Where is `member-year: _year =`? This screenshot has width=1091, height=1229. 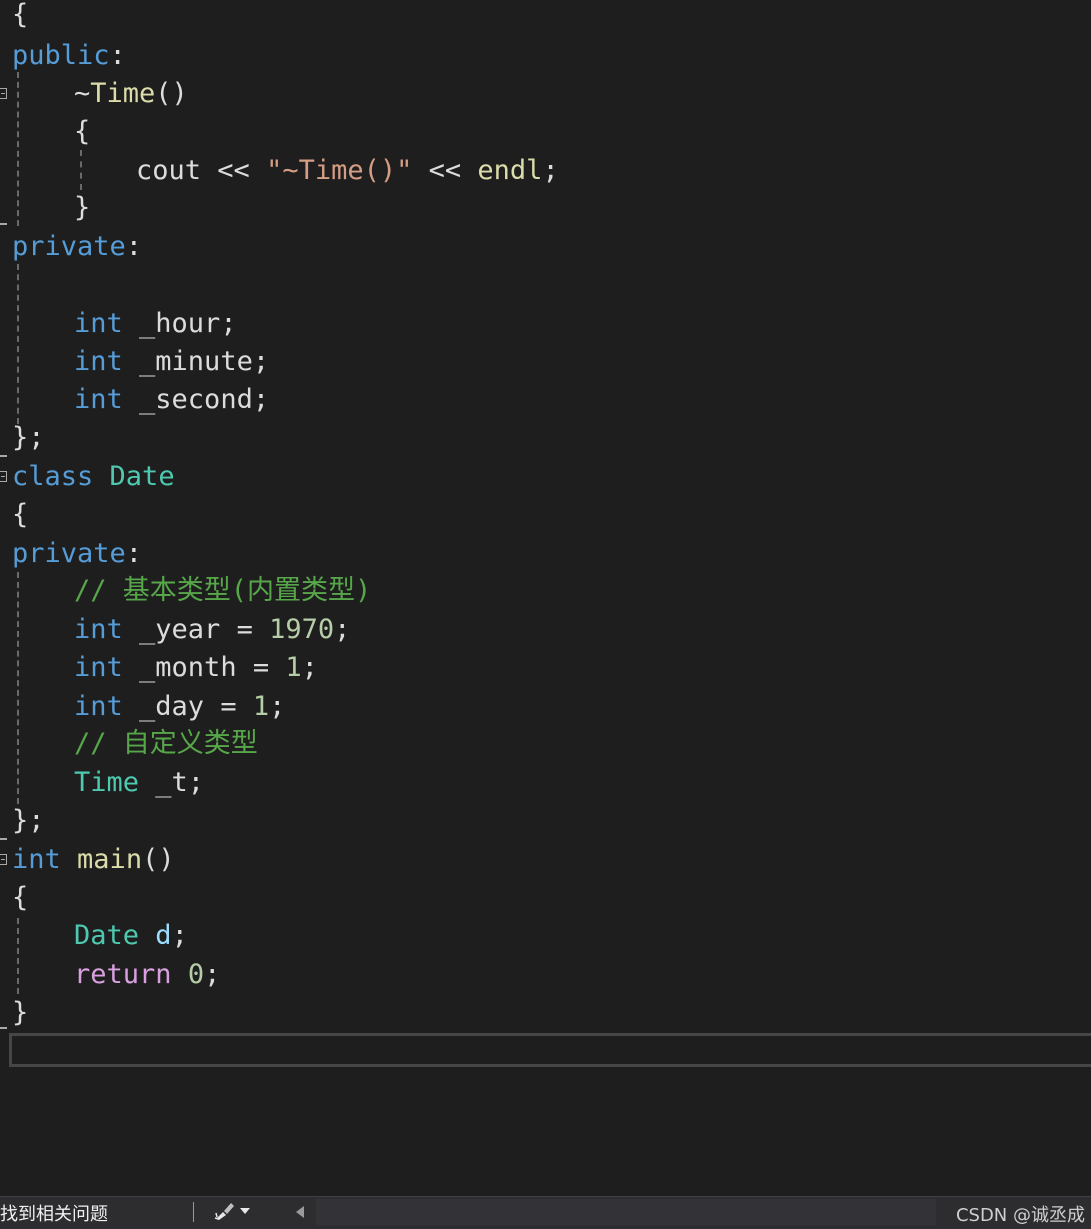 member-year: _year = is located at coordinates (196, 629).